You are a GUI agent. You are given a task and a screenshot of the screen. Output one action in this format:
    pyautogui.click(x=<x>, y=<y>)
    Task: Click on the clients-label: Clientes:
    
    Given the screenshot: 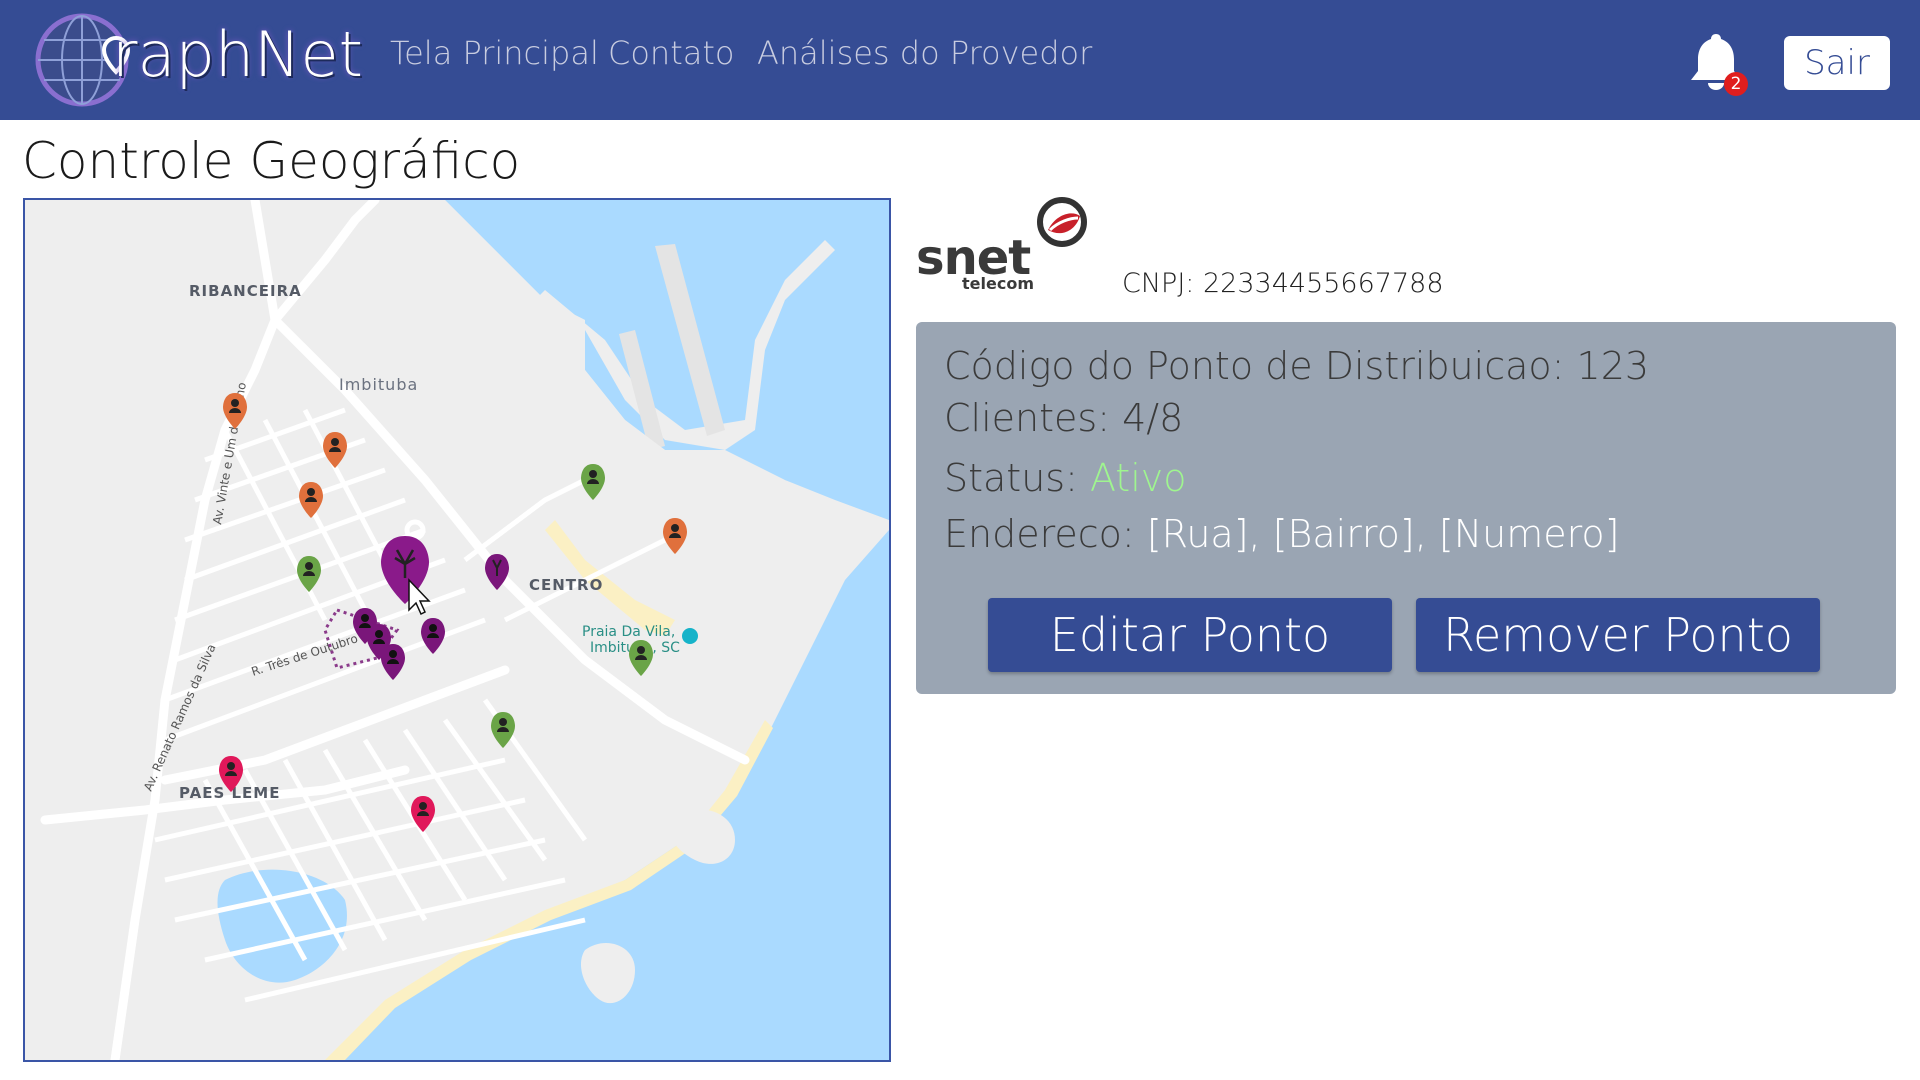 What is the action you would take?
    pyautogui.click(x=1027, y=418)
    